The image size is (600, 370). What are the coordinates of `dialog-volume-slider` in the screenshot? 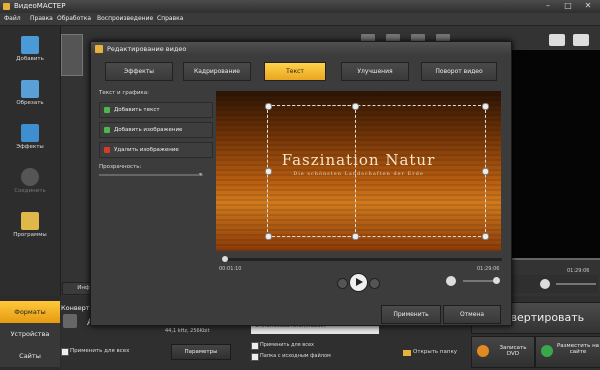 It's located at (481, 280).